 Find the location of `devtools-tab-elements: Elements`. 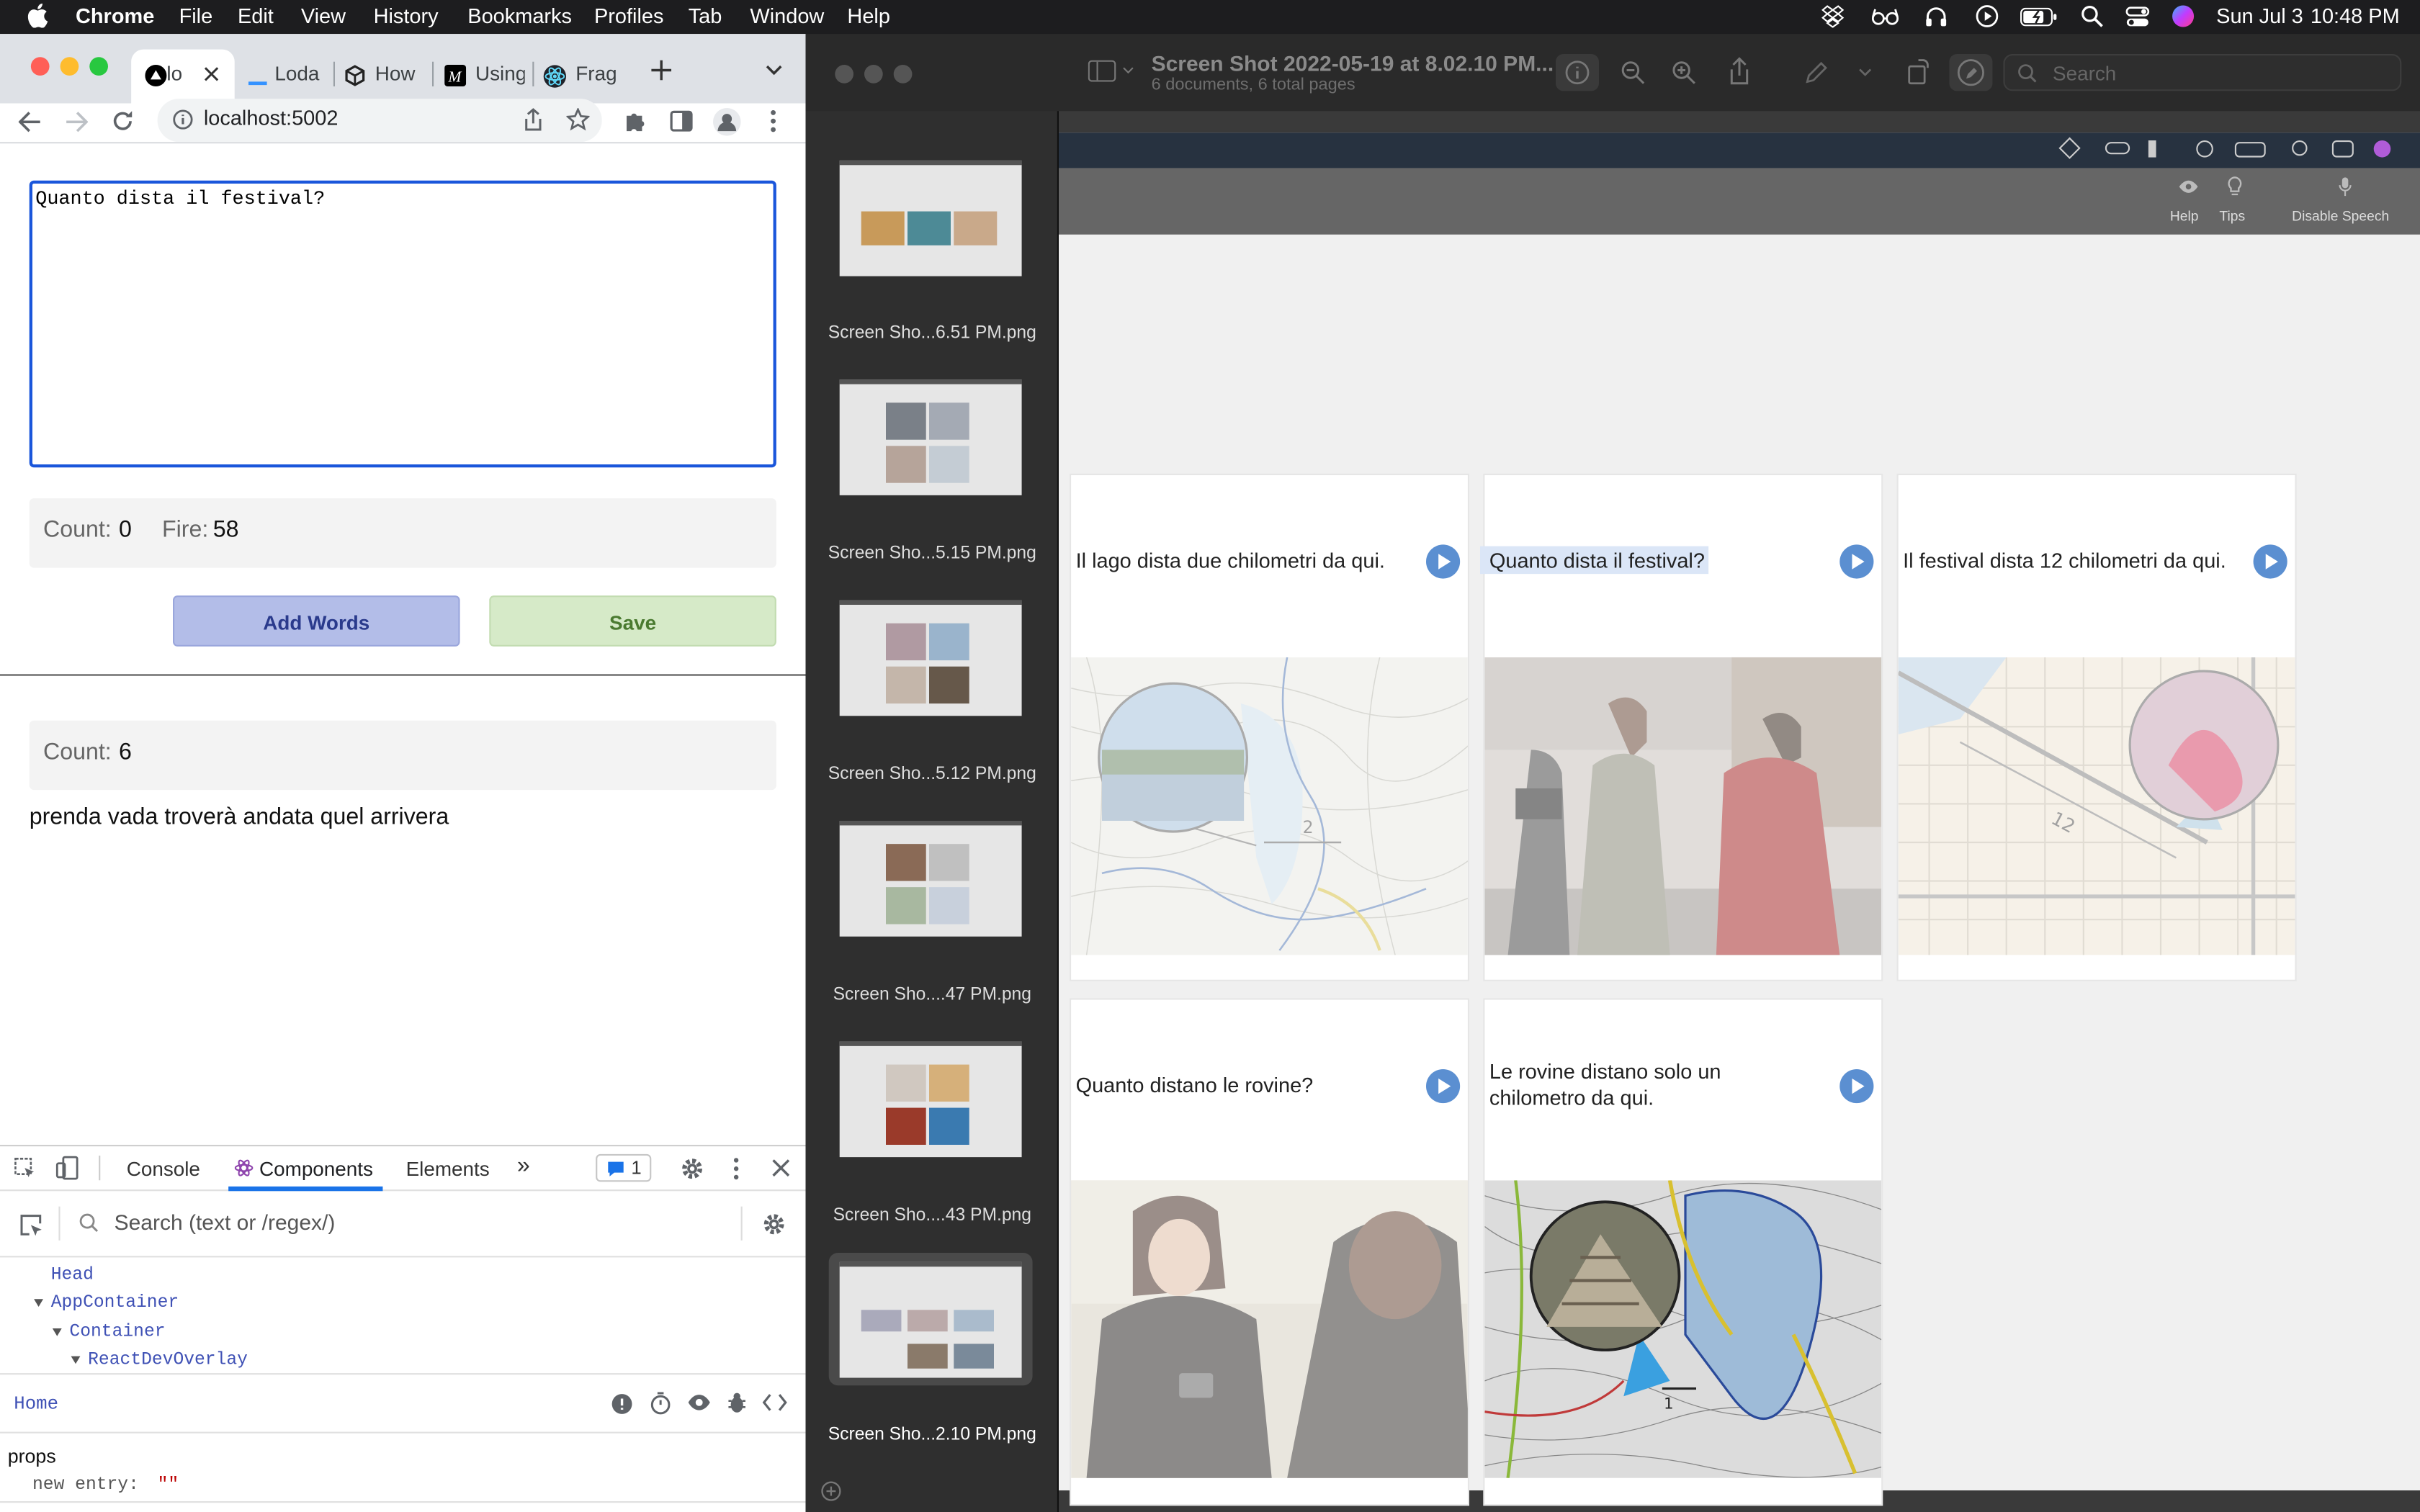

devtools-tab-elements: Elements is located at coordinates (448, 1168).